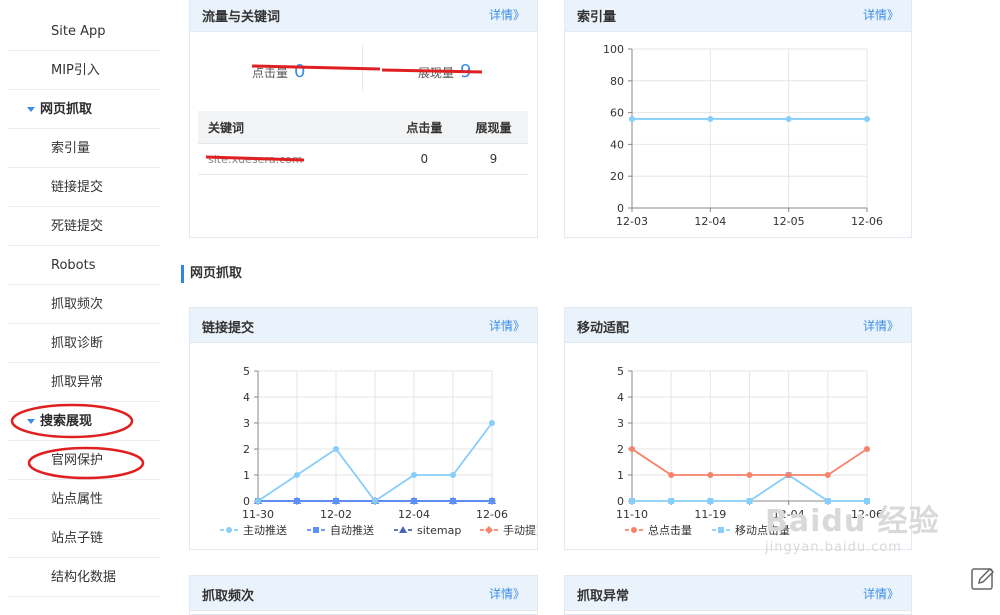  What do you see at coordinates (78, 31) in the screenshot?
I see `sidebar-item-label: Site App` at bounding box center [78, 31].